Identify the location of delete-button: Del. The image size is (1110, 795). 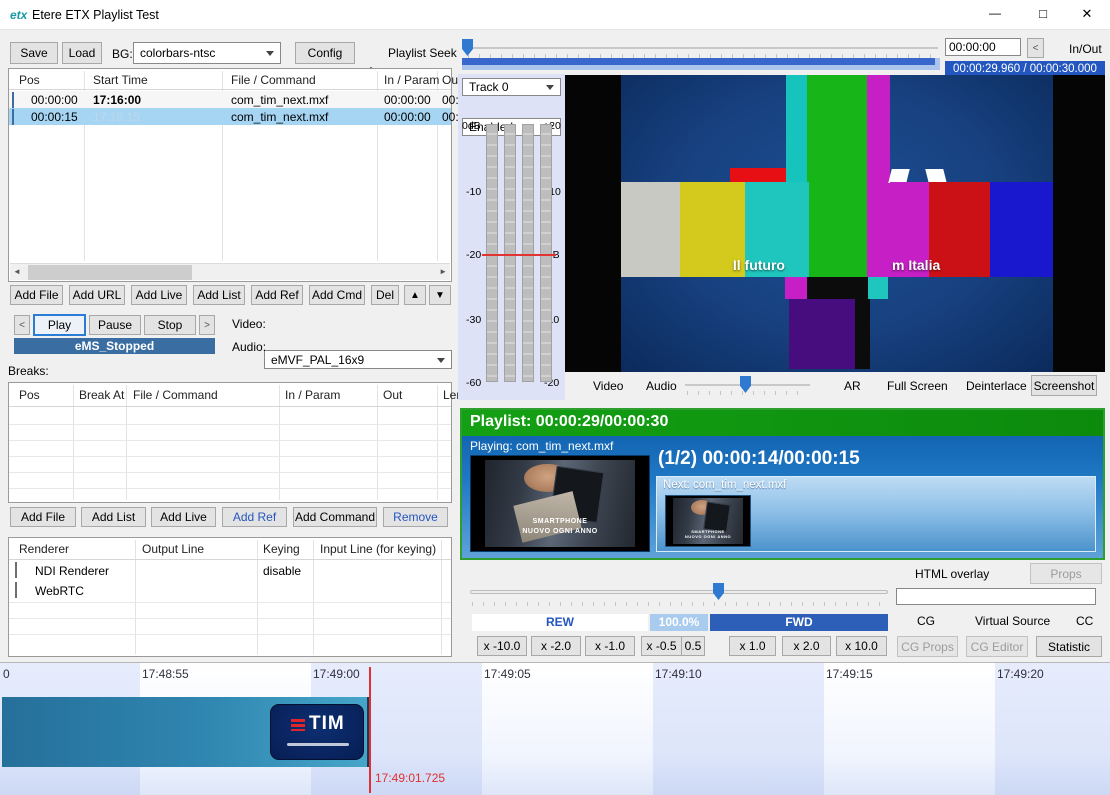
(385, 295).